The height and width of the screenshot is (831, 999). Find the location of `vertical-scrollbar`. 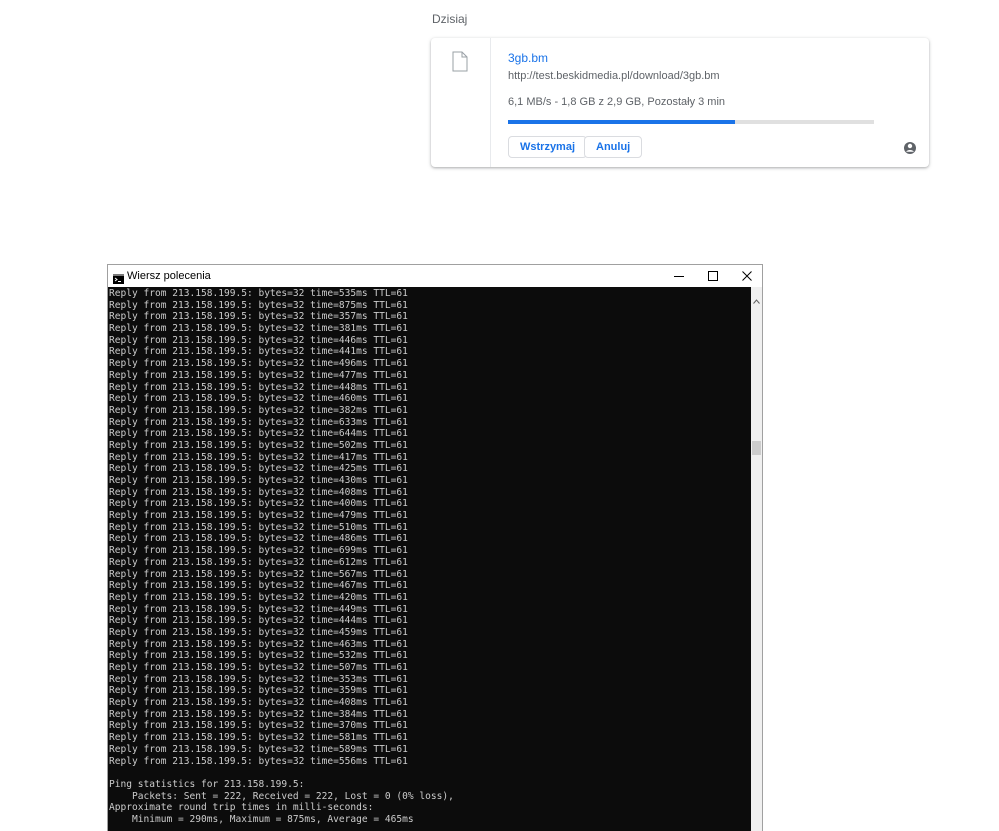

vertical-scrollbar is located at coordinates (756, 559).